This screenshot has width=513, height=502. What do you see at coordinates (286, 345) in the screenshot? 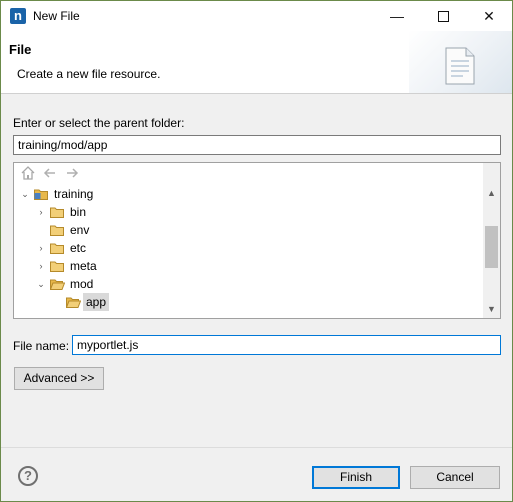
I see `file-name-input: myportlet.js` at bounding box center [286, 345].